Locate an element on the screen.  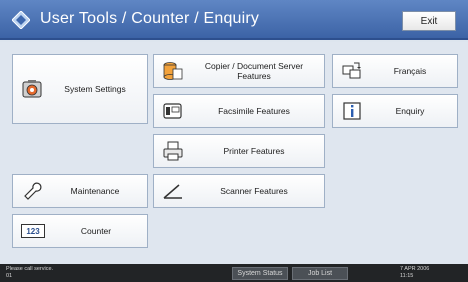
counter-button: 123 Counter is located at coordinates (80, 231).